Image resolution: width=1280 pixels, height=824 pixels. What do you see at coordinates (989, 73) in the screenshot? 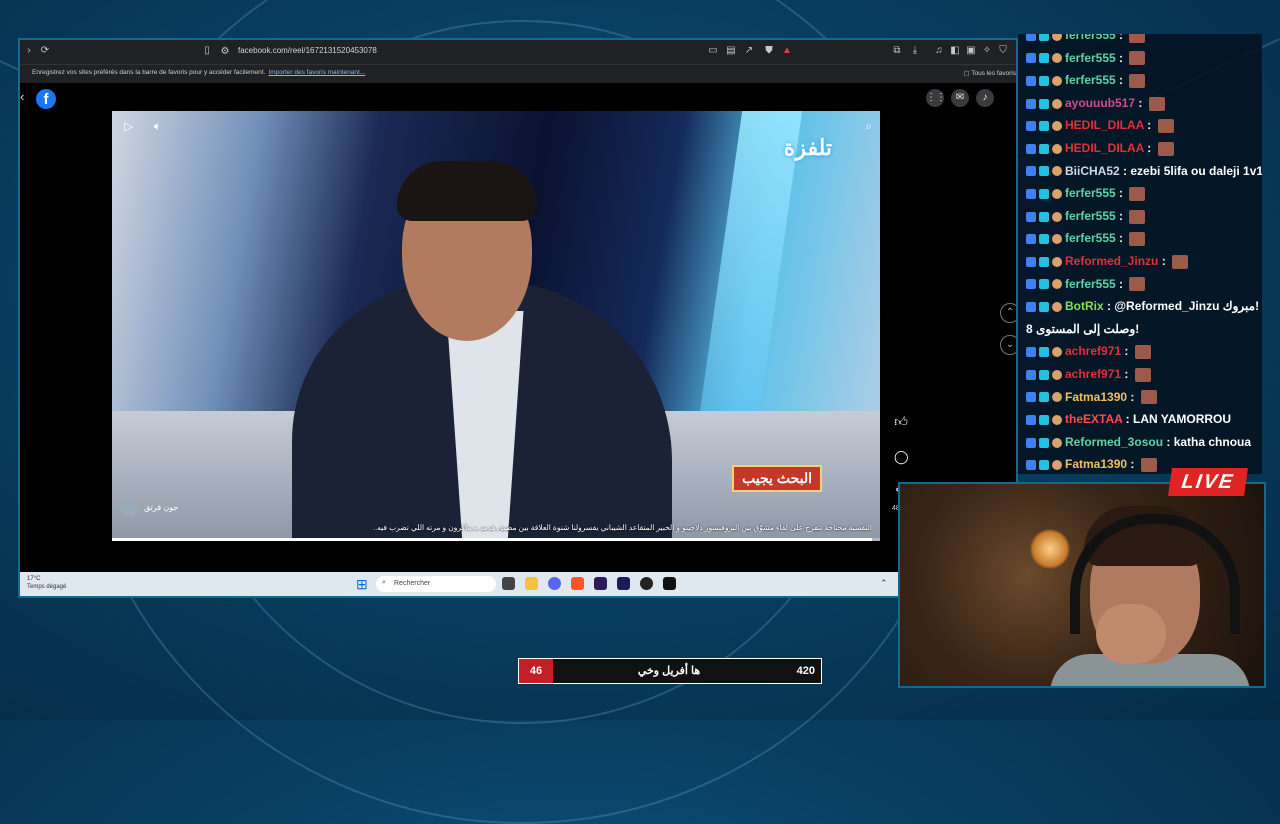
I see `all-favorites-folder: ▢ Tous les favoris` at bounding box center [989, 73].